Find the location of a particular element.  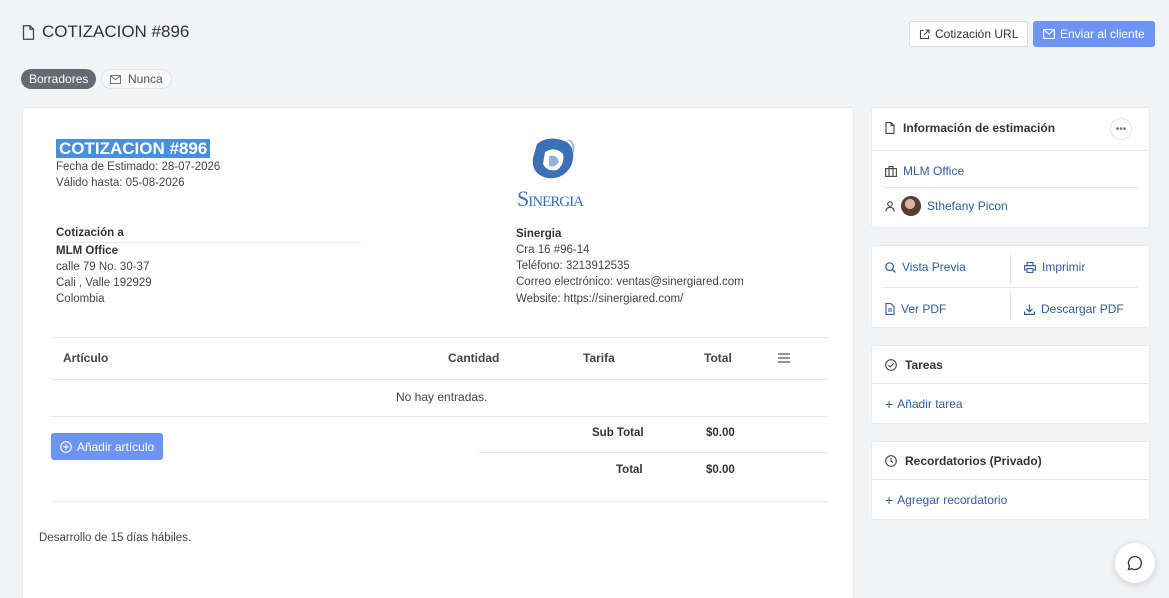

estimate-info-header: Información de estimación is located at coordinates (970, 128).